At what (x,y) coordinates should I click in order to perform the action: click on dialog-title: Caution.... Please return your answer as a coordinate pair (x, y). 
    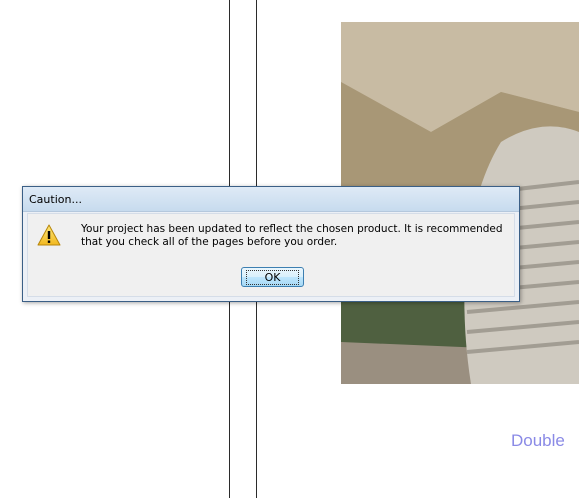
    Looking at the image, I should click on (55, 199).